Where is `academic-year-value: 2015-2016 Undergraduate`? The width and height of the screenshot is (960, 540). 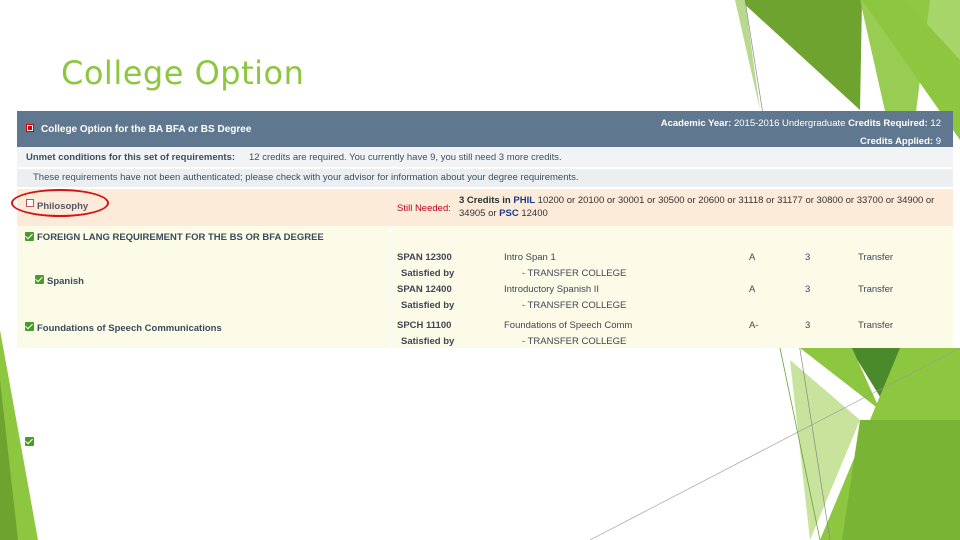
academic-year-value: 2015-2016 Undergraduate is located at coordinates (789, 123).